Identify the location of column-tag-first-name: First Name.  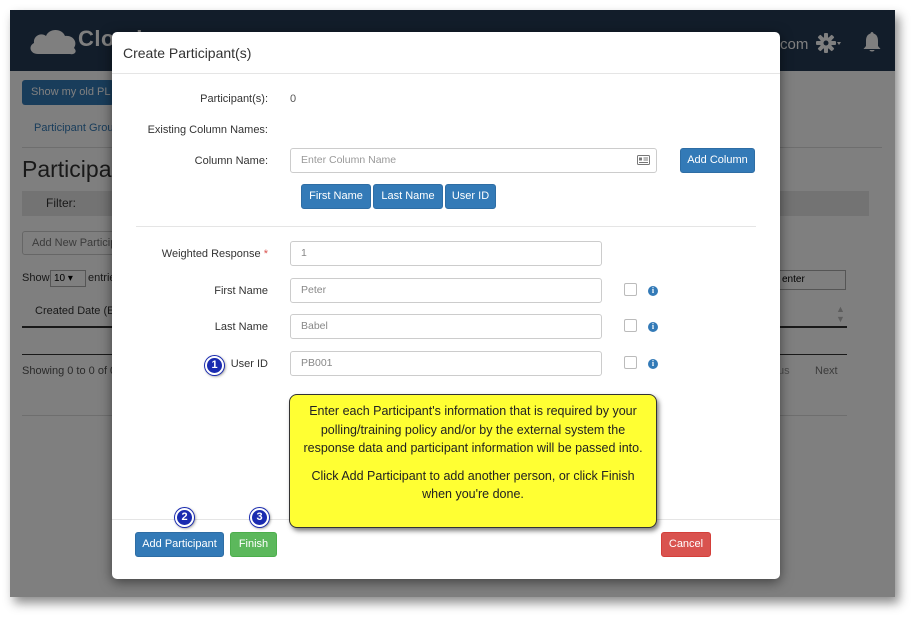
(336, 196).